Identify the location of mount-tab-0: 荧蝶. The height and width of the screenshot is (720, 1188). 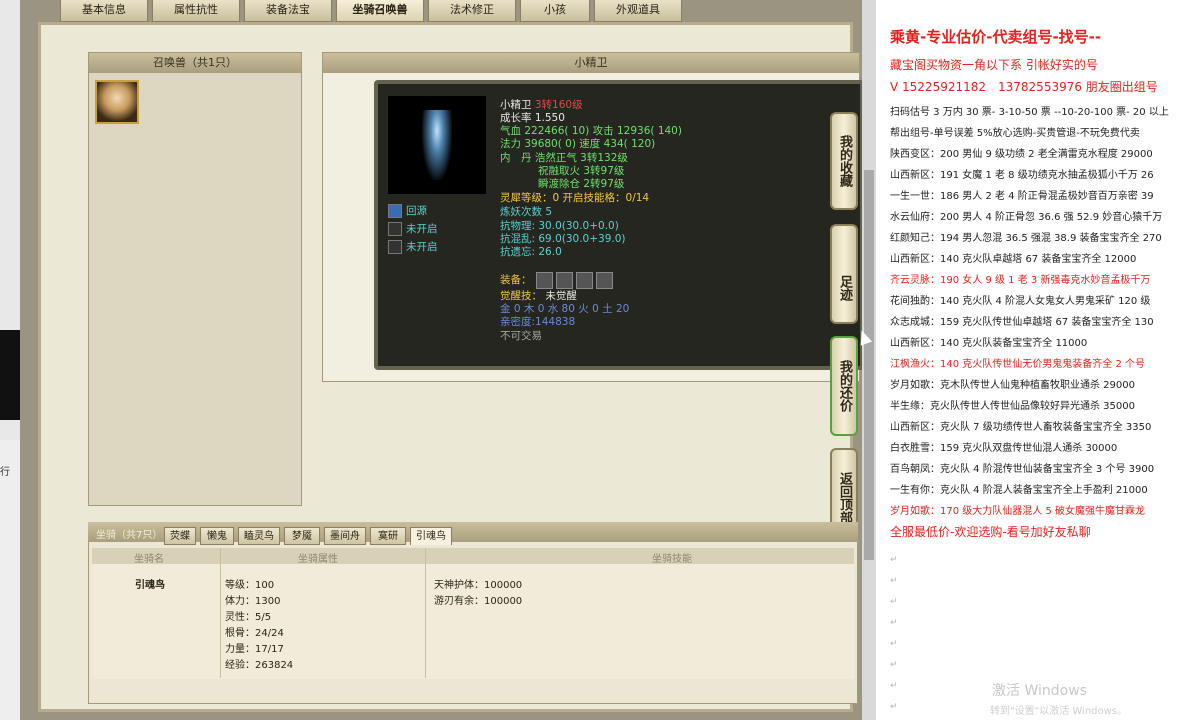
(180, 536).